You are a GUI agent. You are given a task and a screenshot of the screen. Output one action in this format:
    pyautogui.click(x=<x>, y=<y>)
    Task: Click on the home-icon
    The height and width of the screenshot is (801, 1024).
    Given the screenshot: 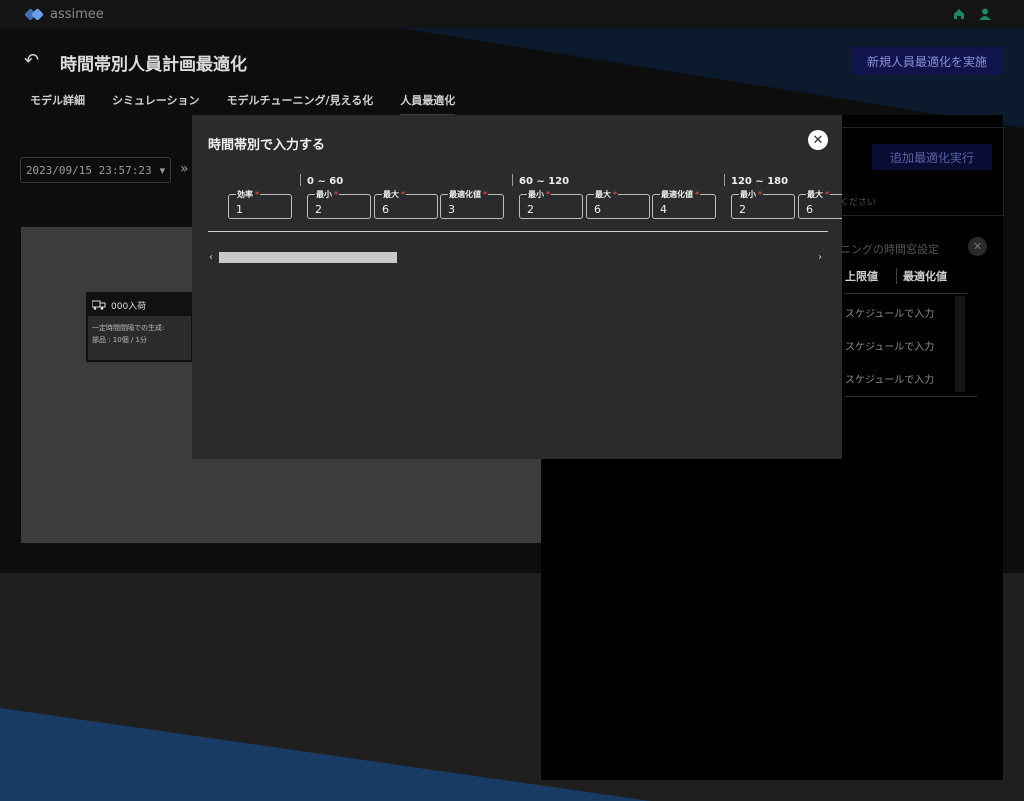 What is the action you would take?
    pyautogui.click(x=959, y=14)
    